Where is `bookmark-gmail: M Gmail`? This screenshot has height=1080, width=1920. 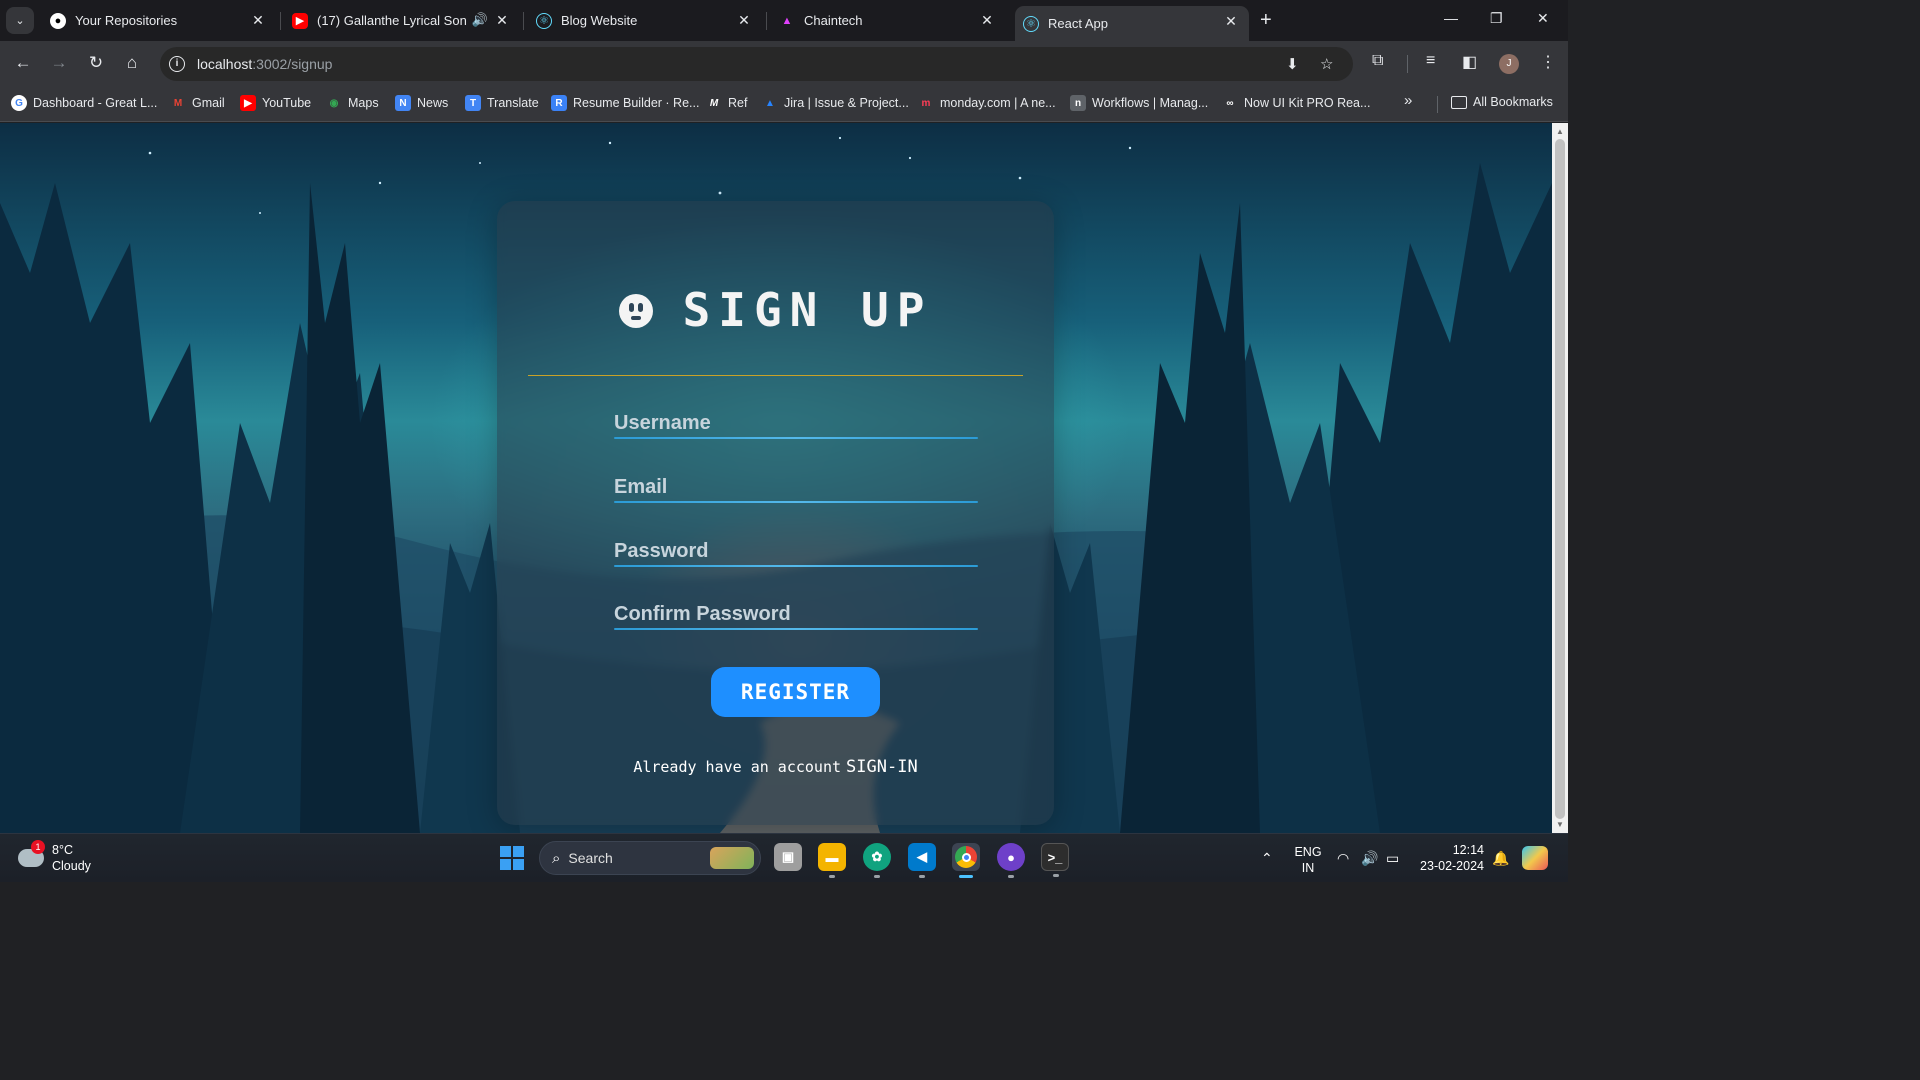
bookmark-gmail: M Gmail is located at coordinates (197, 103).